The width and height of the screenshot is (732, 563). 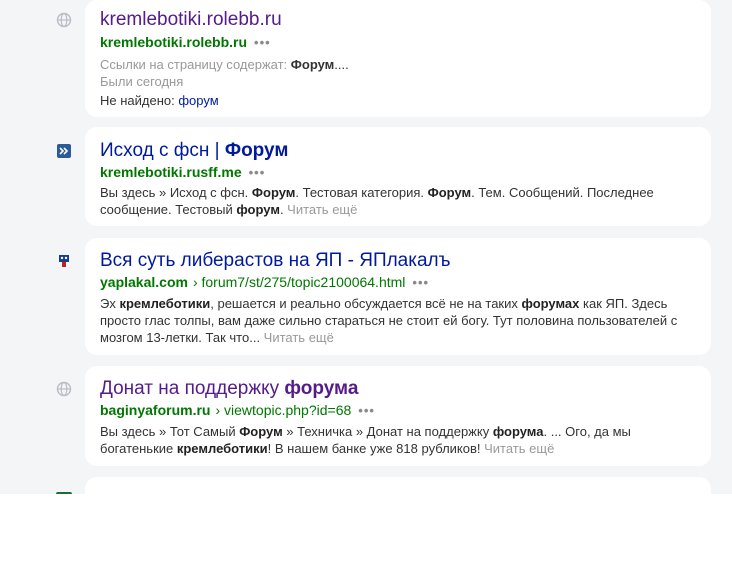 What do you see at coordinates (142, 81) in the screenshot?
I see `result-meta-visited: Были сегодня` at bounding box center [142, 81].